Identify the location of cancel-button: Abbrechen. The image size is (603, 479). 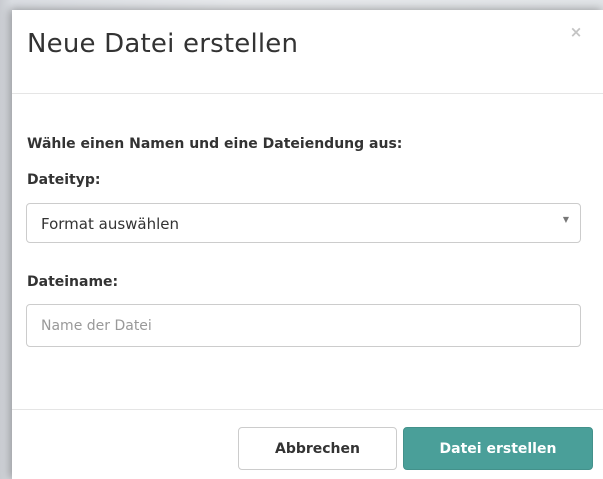
(317, 448).